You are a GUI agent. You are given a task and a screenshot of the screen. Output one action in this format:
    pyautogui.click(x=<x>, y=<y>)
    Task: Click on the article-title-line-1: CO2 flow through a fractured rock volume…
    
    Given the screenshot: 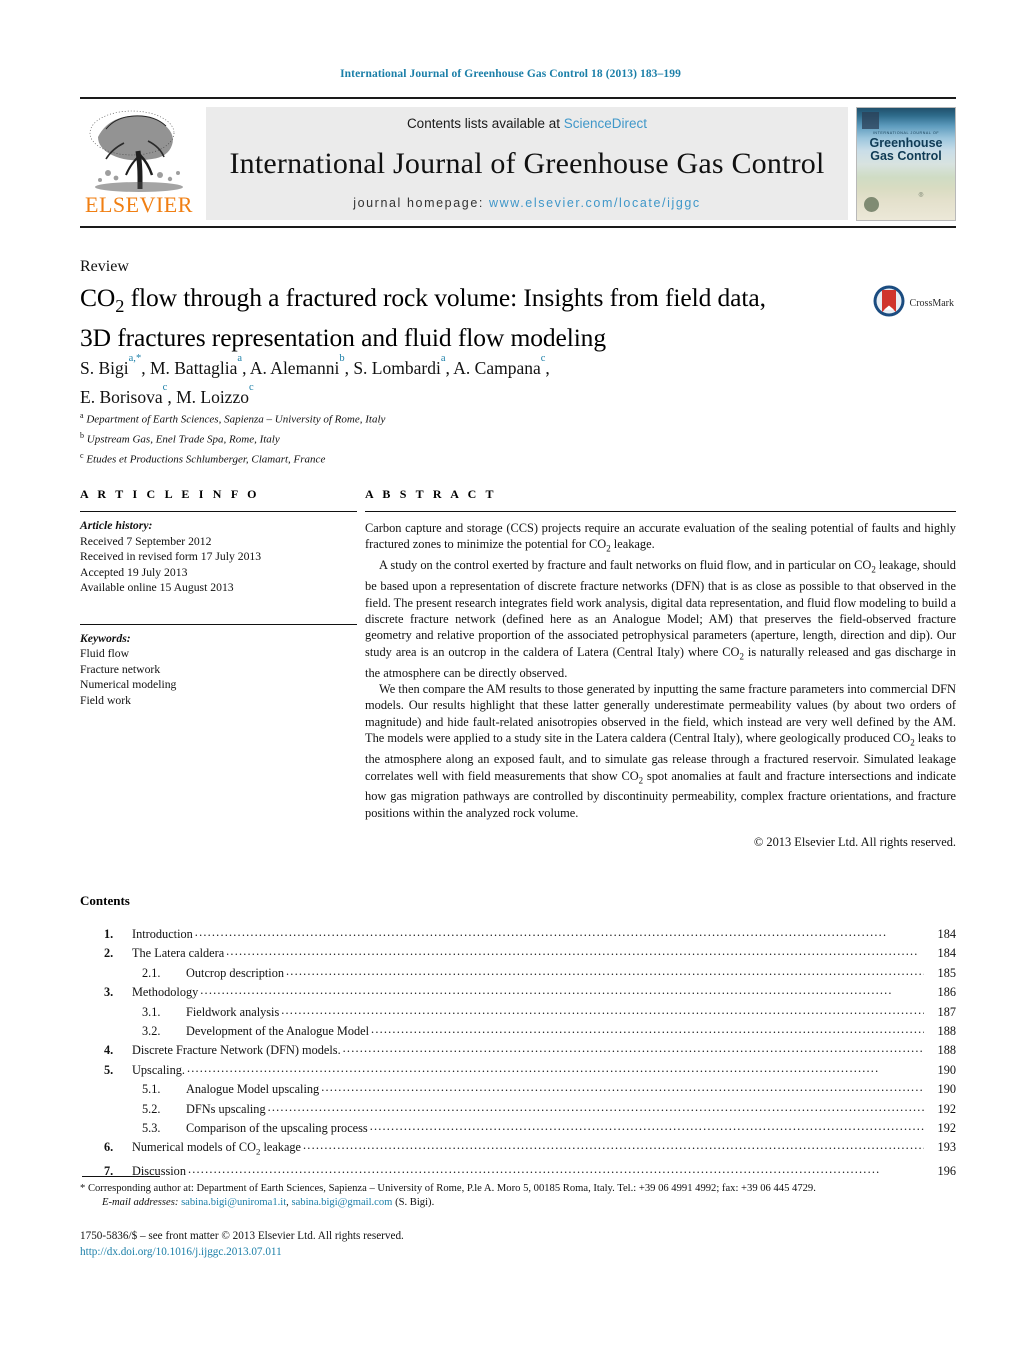 What is the action you would take?
    pyautogui.click(x=423, y=300)
    